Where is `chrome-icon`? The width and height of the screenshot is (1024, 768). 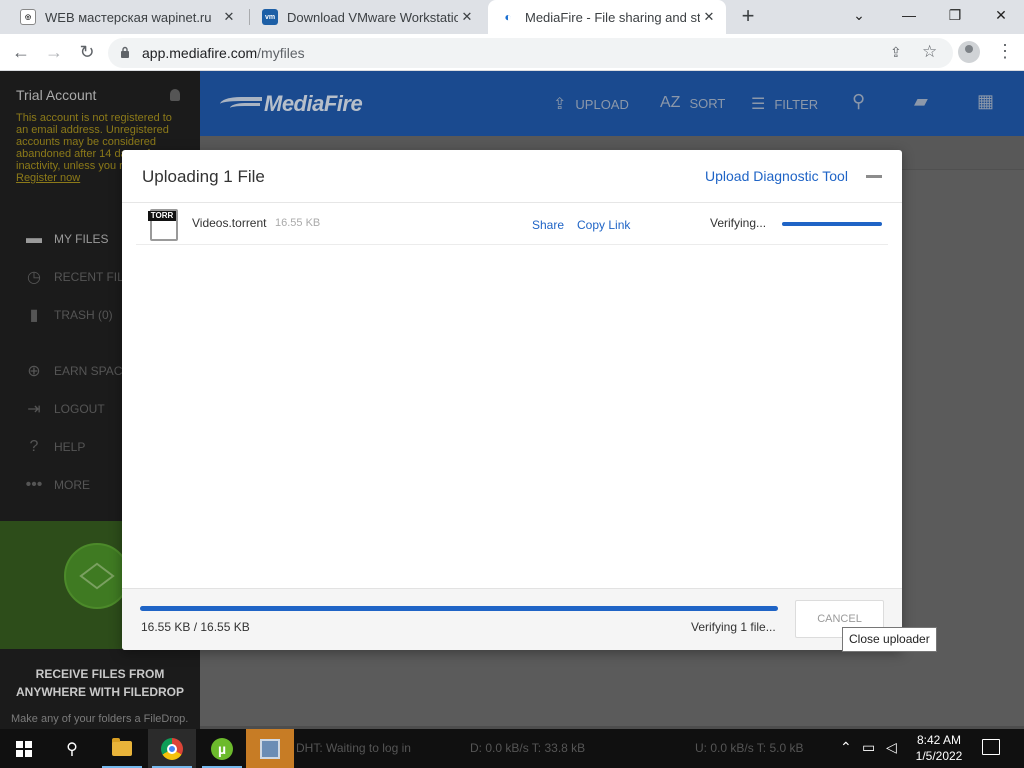
chrome-icon is located at coordinates (172, 748).